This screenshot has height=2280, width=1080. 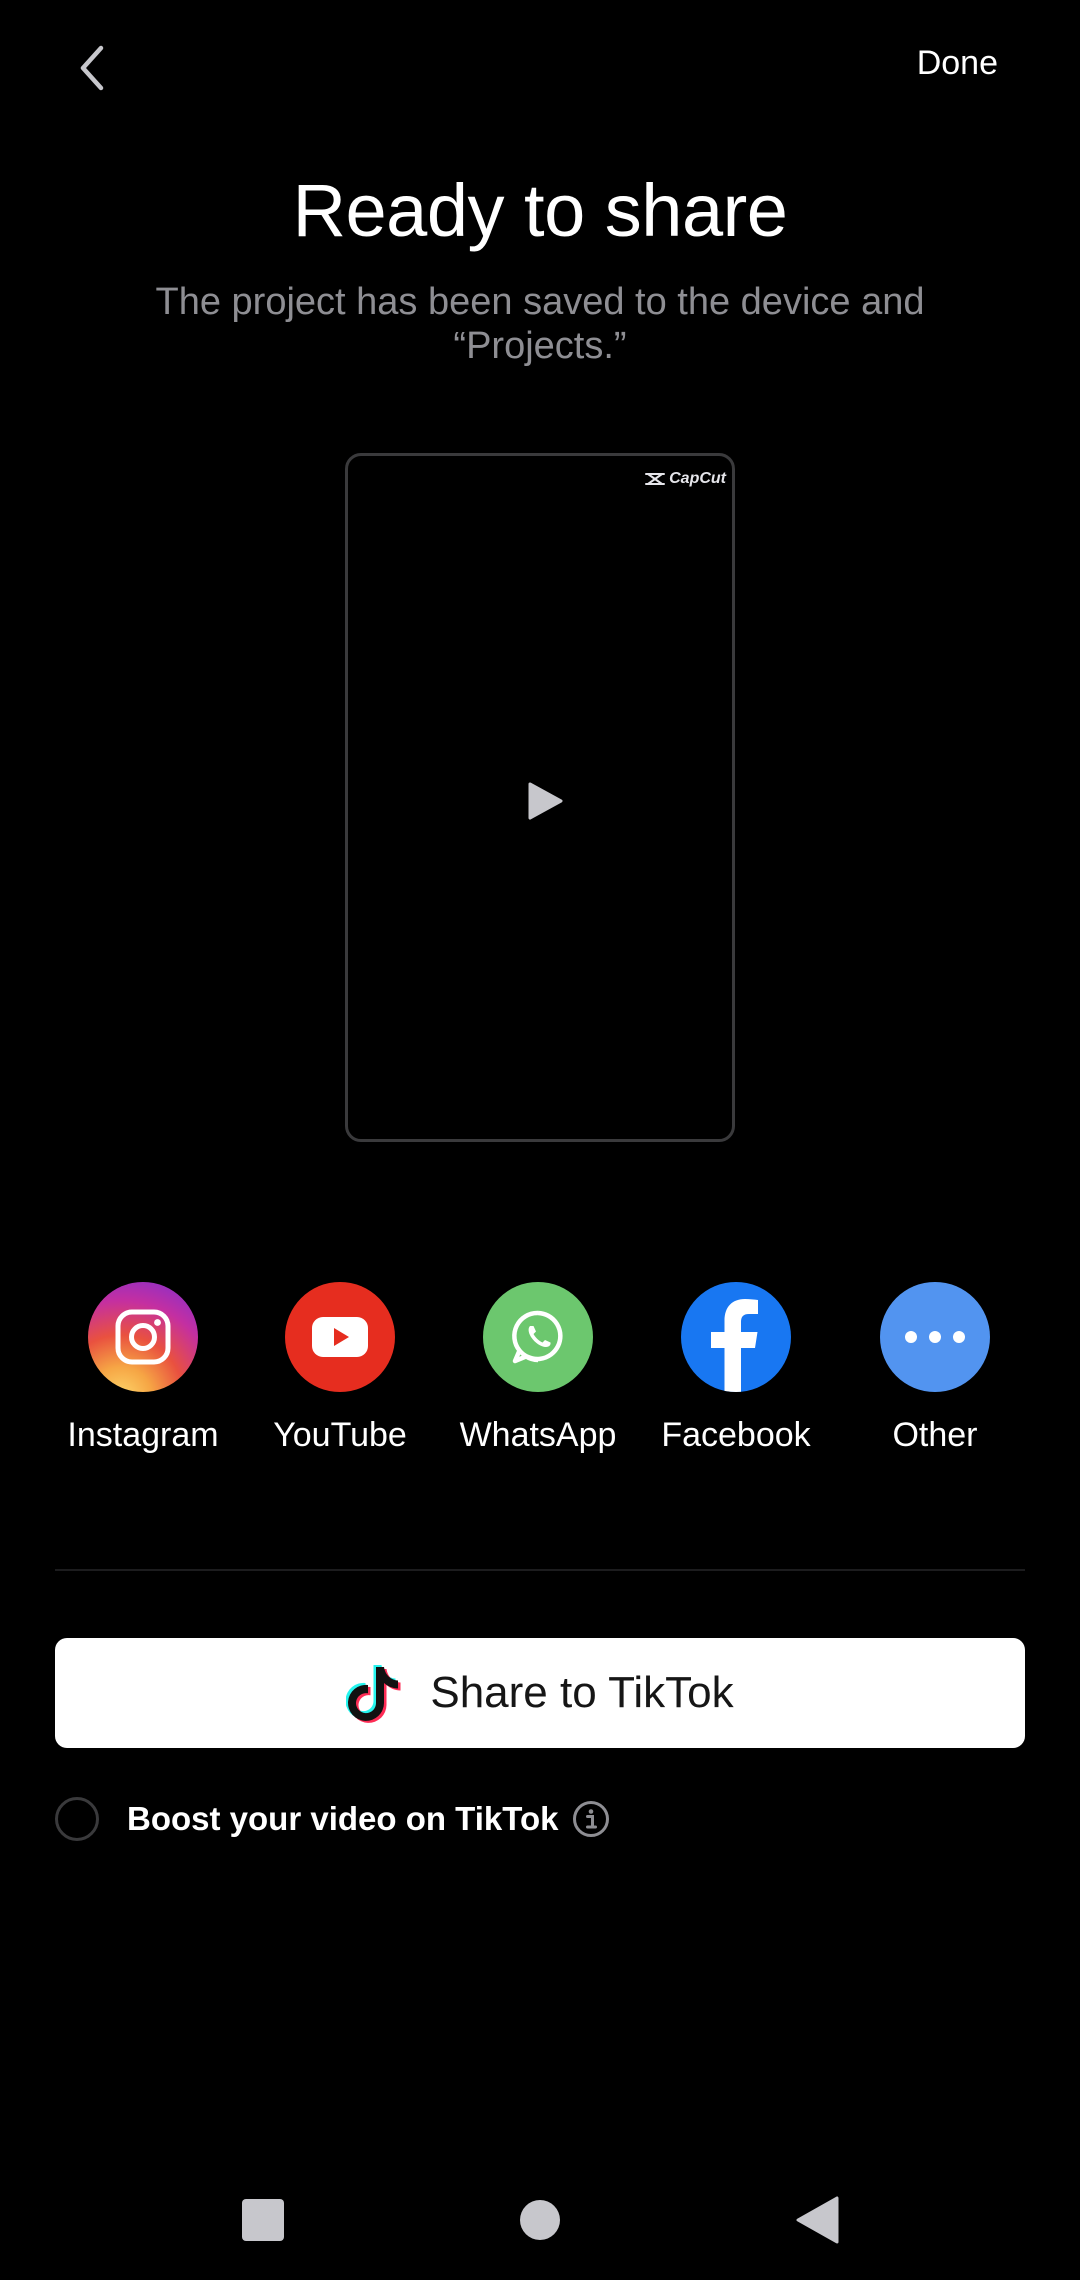 What do you see at coordinates (697, 478) in the screenshot?
I see `watermark-text: CapCut` at bounding box center [697, 478].